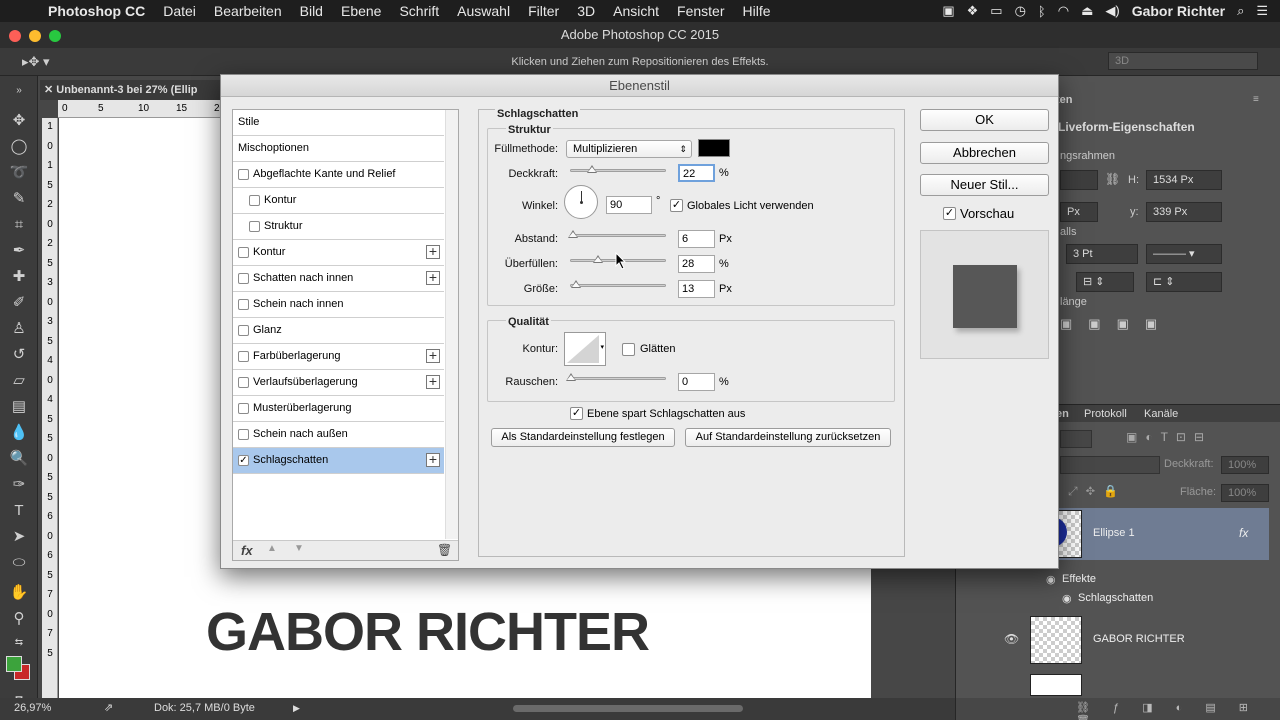 This screenshot has width=1280, height=720. Describe the element at coordinates (19, 407) in the screenshot. I see `gradient-tool-icon: ▤` at that location.